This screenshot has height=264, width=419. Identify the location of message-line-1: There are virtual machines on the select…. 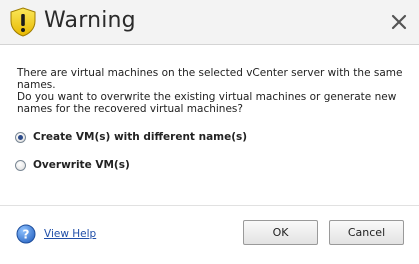
(210, 79).